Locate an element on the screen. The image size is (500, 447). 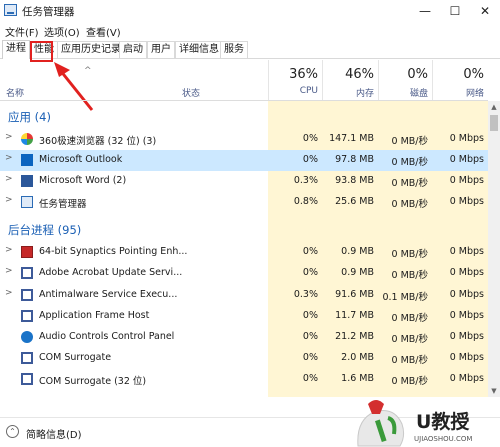
window-title: 任务管理器 is located at coordinates (48, 12).